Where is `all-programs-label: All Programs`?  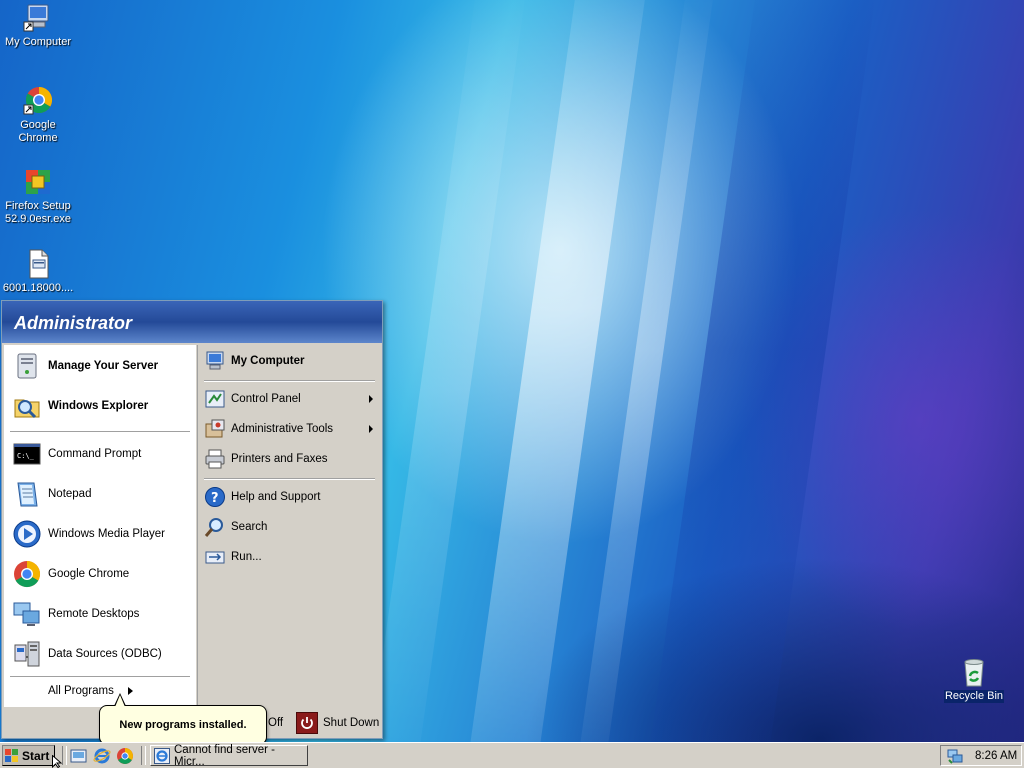 all-programs-label: All Programs is located at coordinates (81, 691).